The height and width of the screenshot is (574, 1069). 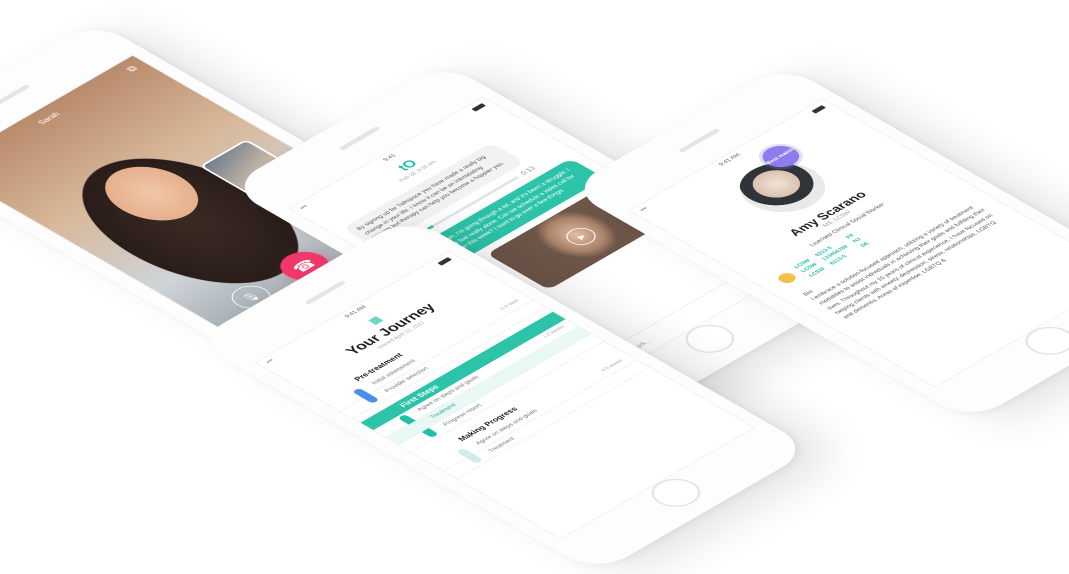 What do you see at coordinates (528, 170) in the screenshot?
I see `audio-time: 0:13` at bounding box center [528, 170].